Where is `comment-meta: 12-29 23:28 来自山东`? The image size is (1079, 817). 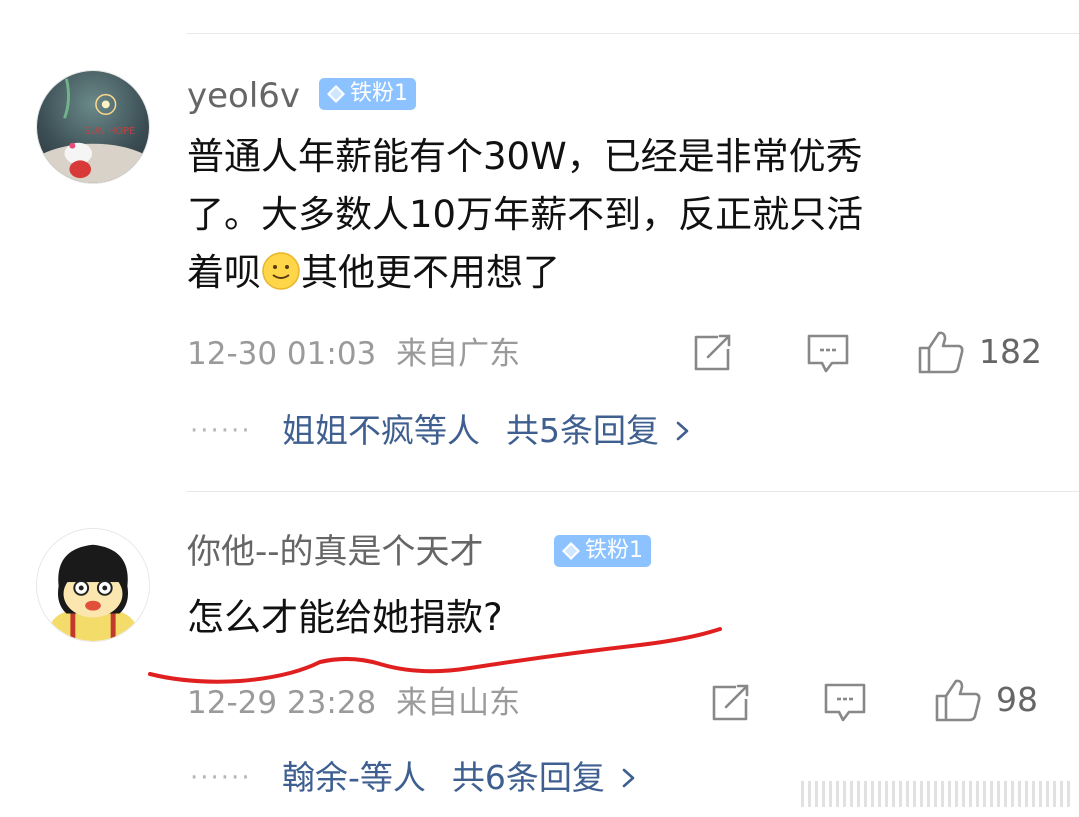
comment-meta: 12-29 23:28 来自山东 is located at coordinates (353, 703).